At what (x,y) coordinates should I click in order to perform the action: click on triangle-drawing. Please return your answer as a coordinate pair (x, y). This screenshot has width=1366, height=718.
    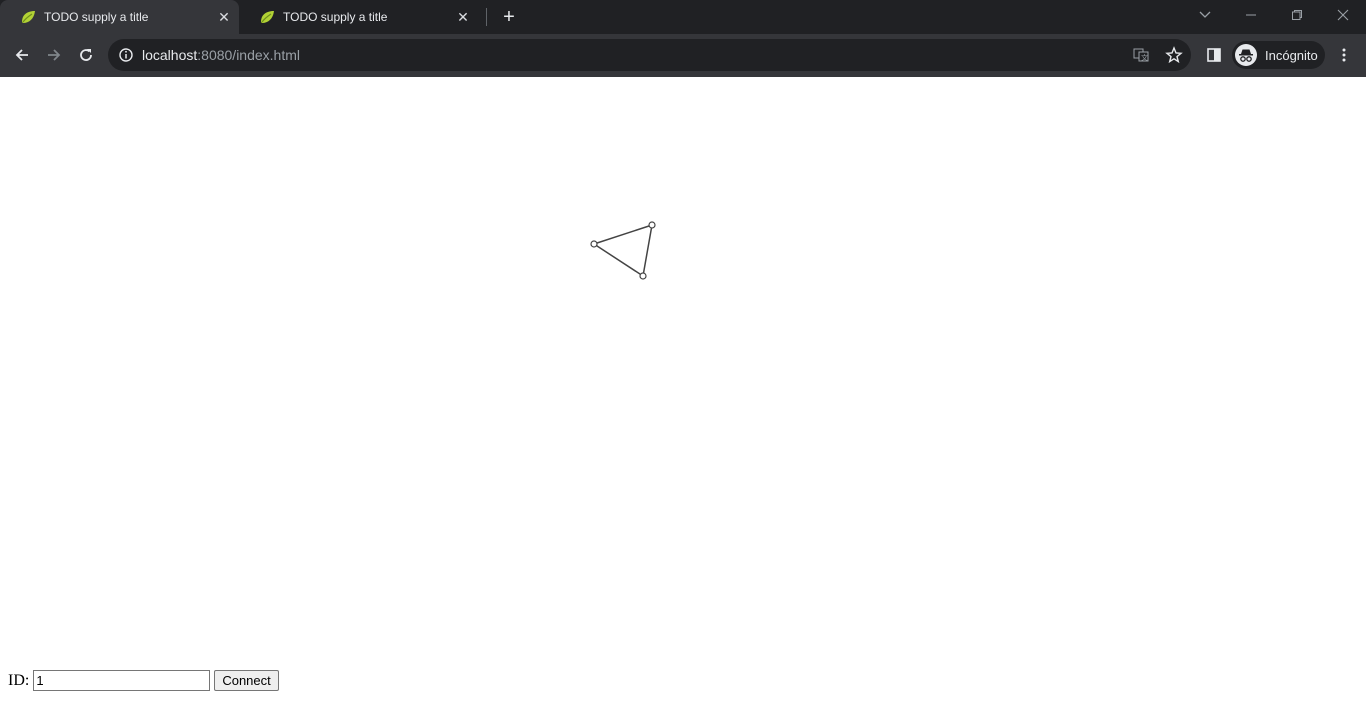
    Looking at the image, I should click on (623, 250).